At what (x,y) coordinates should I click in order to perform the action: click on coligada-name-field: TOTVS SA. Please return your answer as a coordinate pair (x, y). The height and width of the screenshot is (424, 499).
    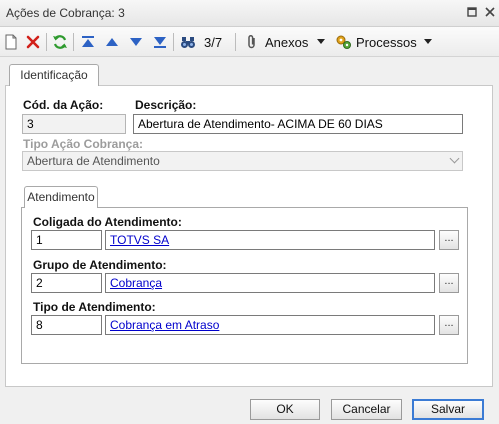
    Looking at the image, I should click on (270, 240).